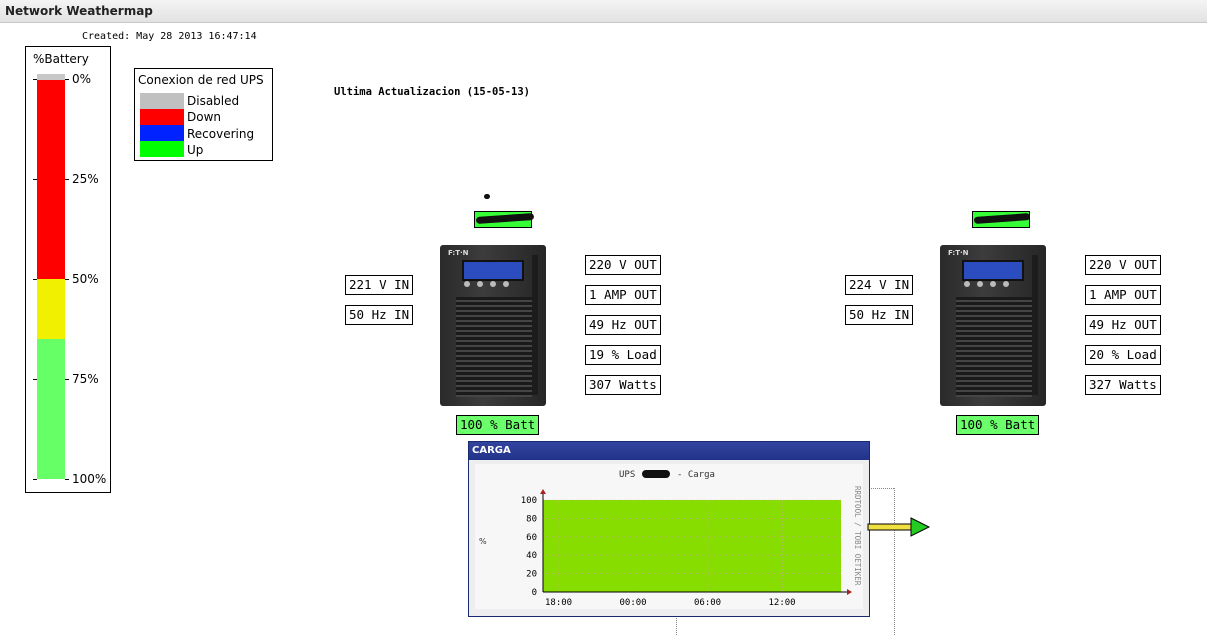 The height and width of the screenshot is (635, 1207). What do you see at coordinates (162, 149) in the screenshot?
I see `up-swatch` at bounding box center [162, 149].